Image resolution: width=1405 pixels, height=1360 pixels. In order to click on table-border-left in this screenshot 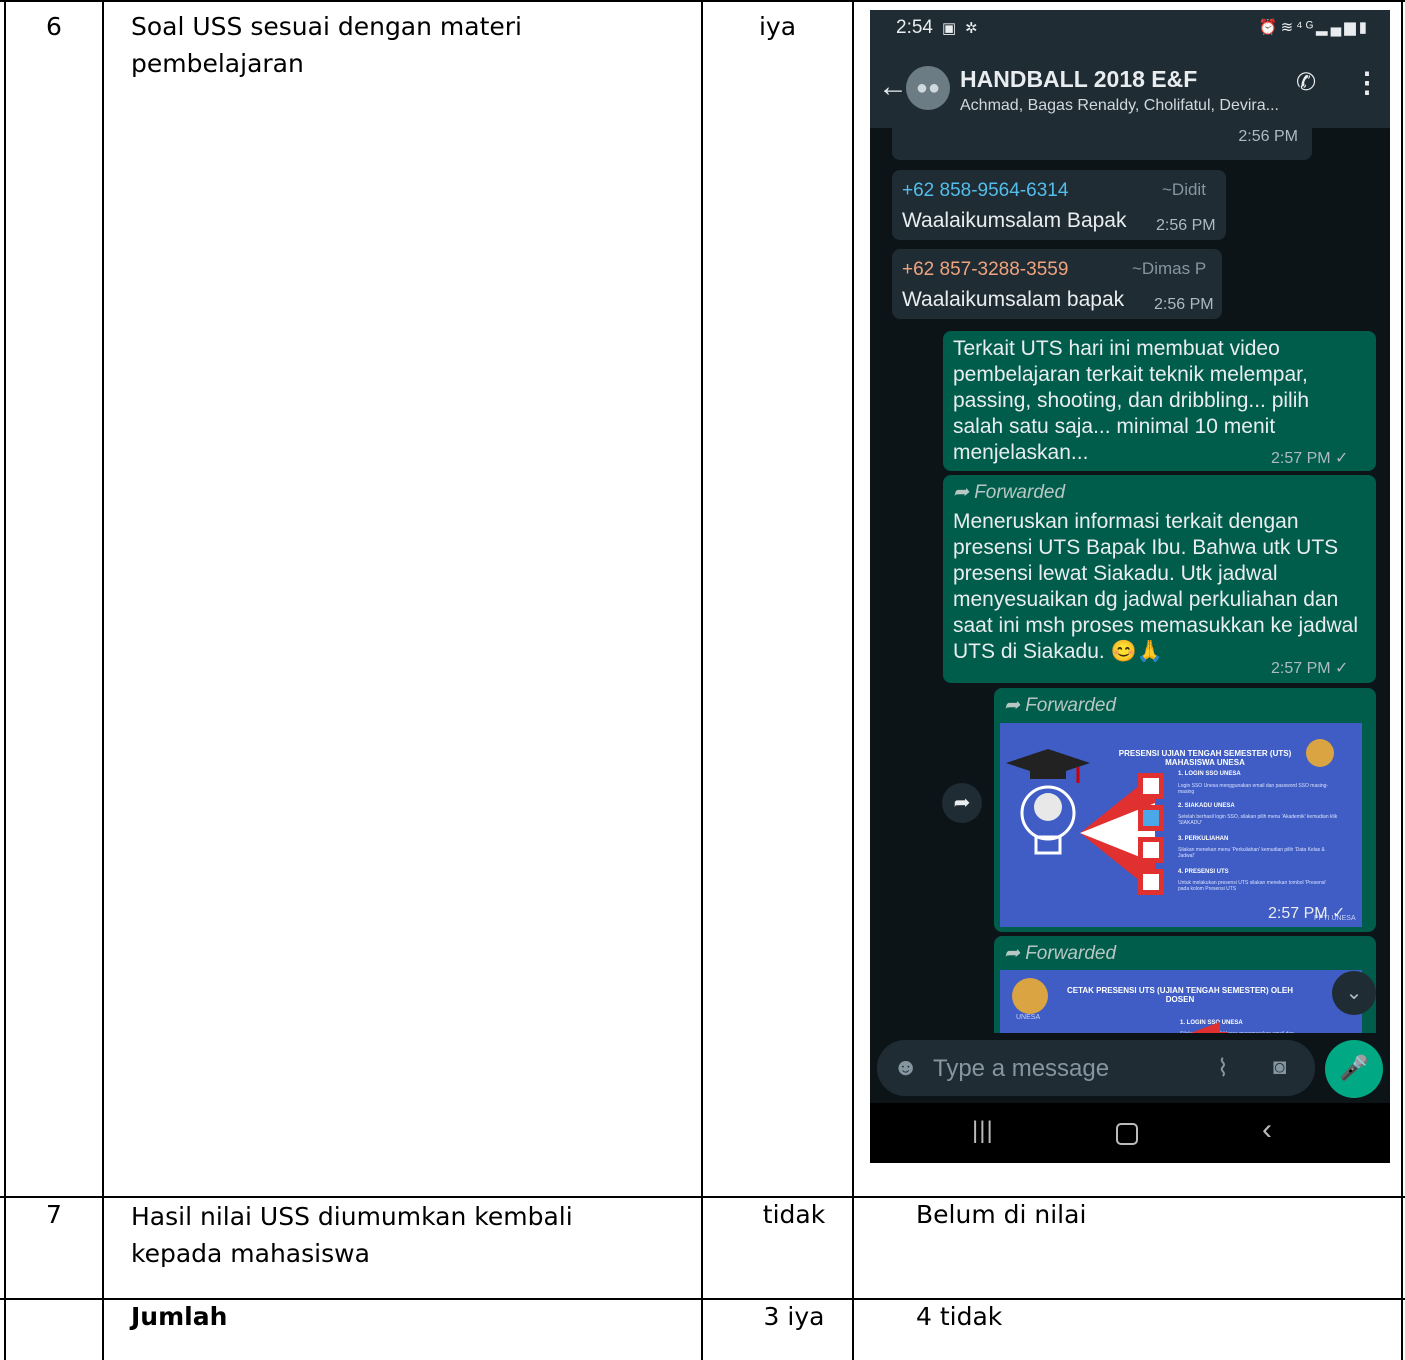, I will do `click(5, 680)`.